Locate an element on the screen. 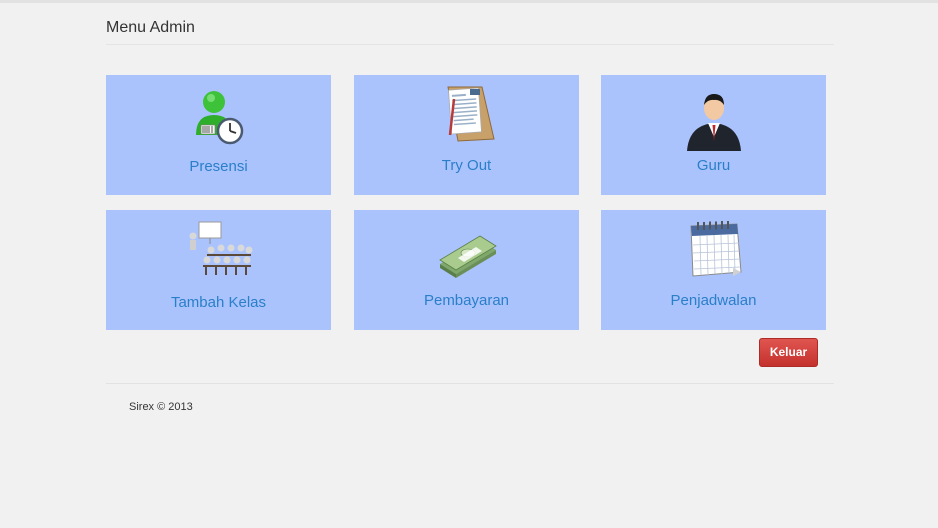  tile-label: Pembayaran is located at coordinates (466, 300).